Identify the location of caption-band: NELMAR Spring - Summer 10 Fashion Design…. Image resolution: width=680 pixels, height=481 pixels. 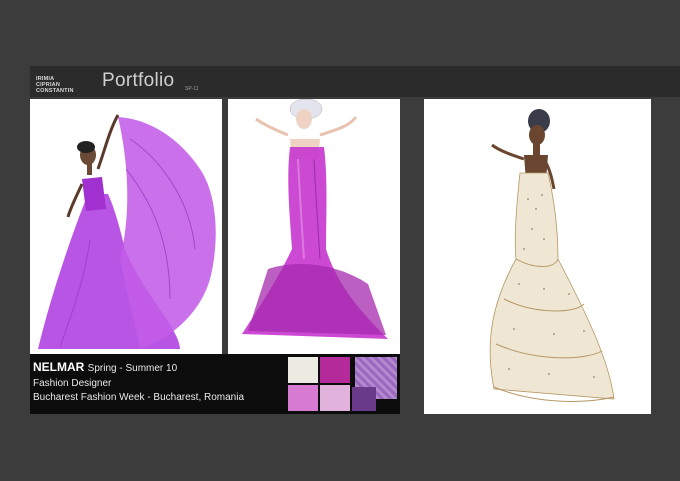
(215, 384).